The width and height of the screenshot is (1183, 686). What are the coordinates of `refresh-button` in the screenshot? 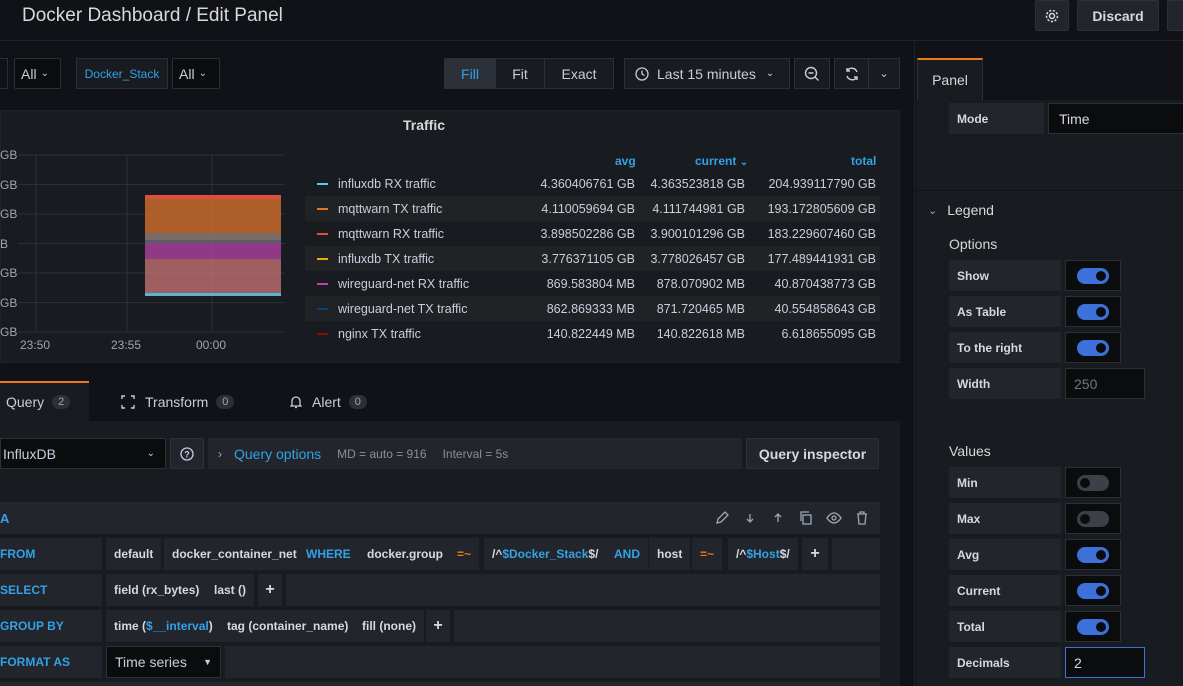 It's located at (852, 73).